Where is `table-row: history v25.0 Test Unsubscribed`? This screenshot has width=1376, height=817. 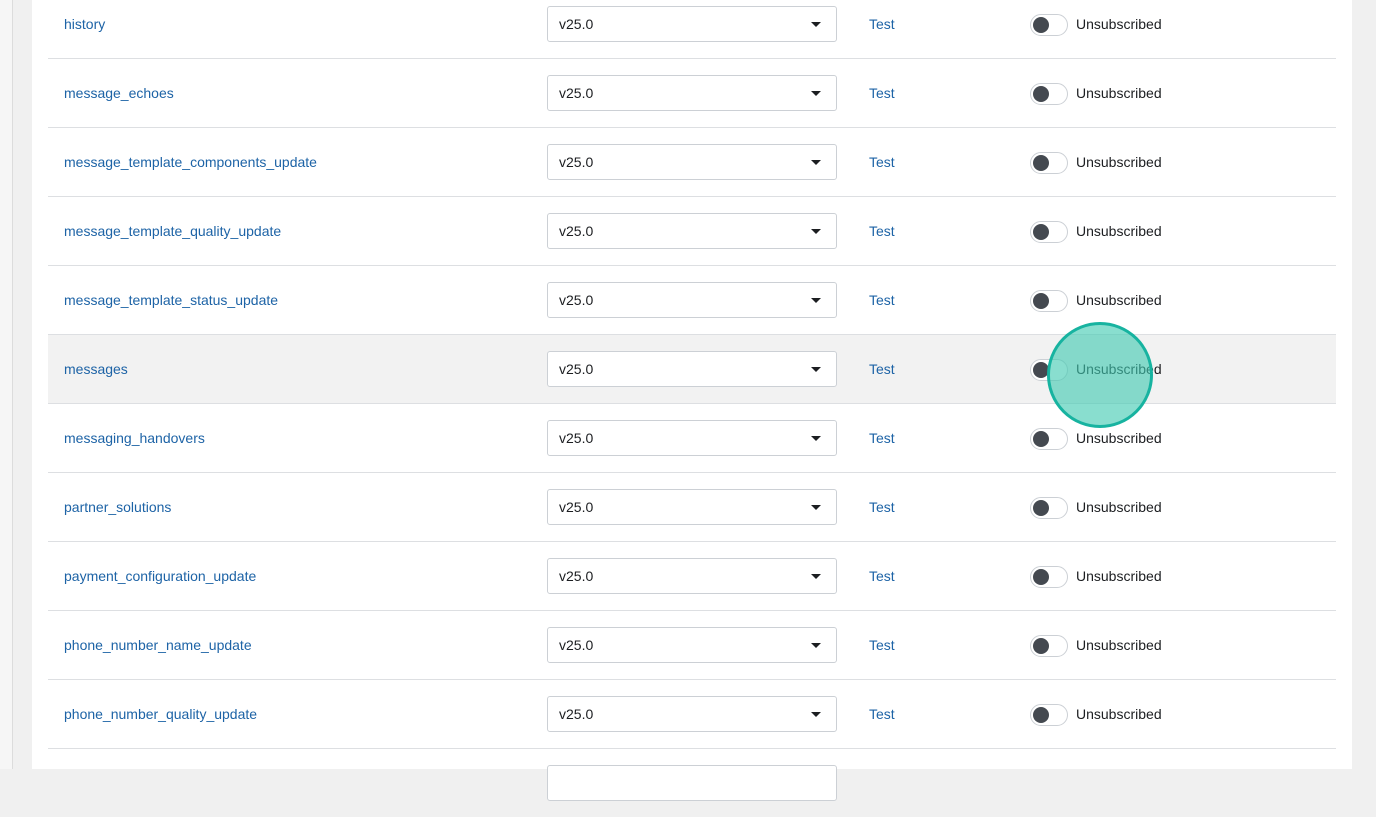 table-row: history v25.0 Test Unsubscribed is located at coordinates (692, 29).